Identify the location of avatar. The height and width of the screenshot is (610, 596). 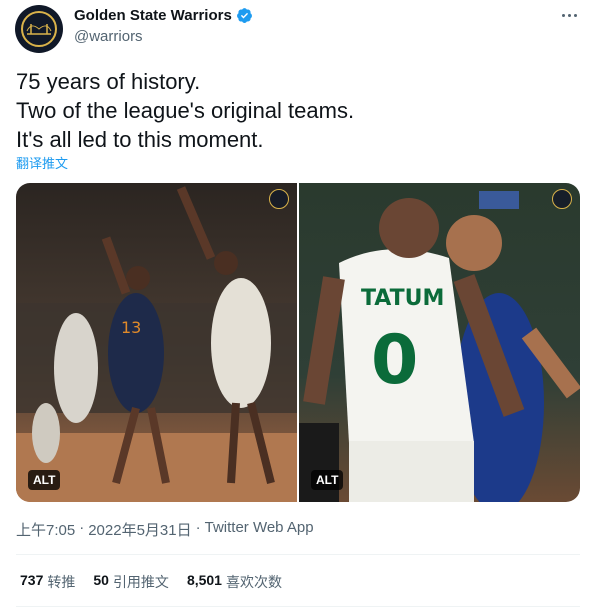
(39, 29).